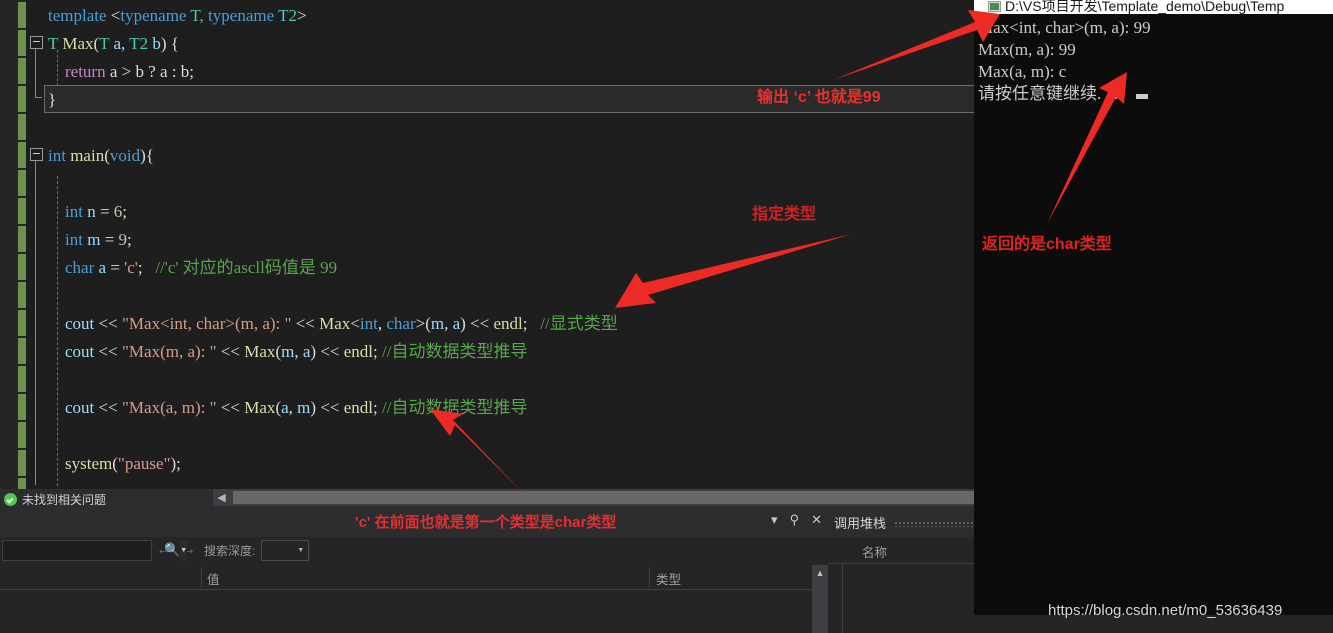 The width and height of the screenshot is (1333, 633). I want to click on code-line: int main(void){, so click(101, 156).